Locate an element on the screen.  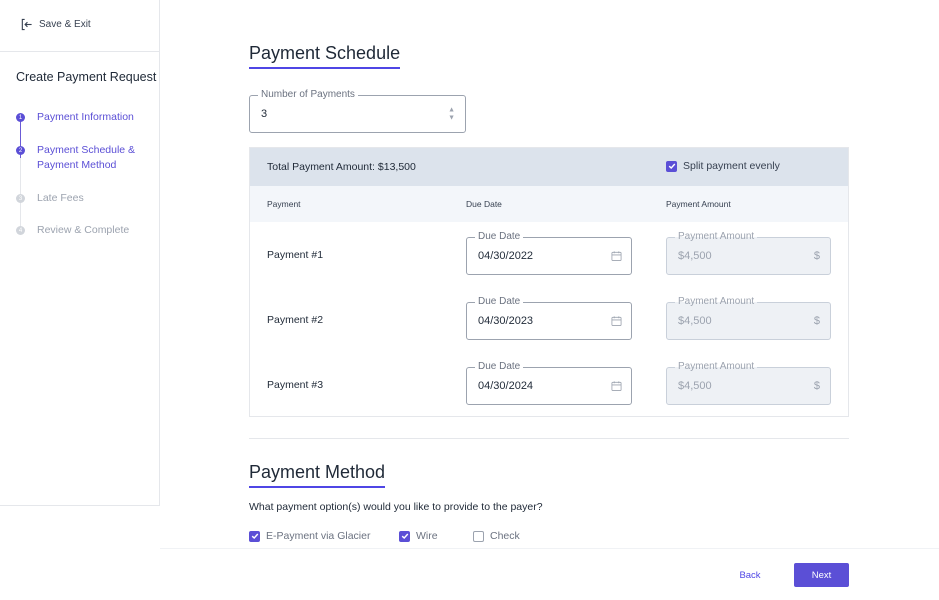
payment-row-label: Payment #3 is located at coordinates (295, 385).